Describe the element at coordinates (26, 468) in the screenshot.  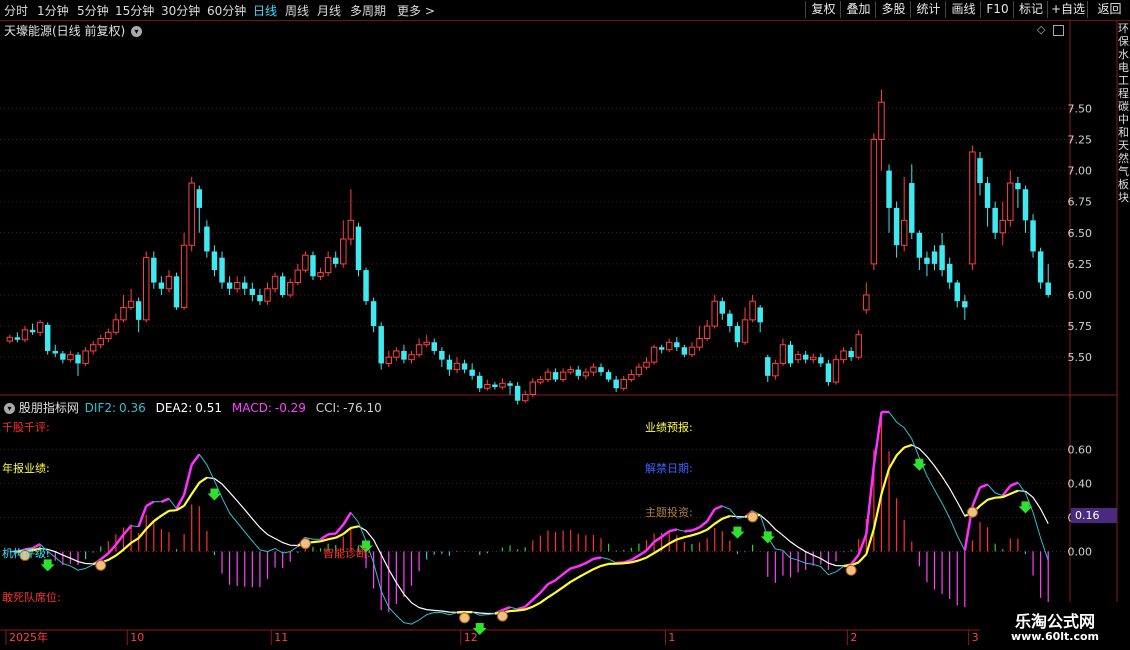
I see `label-nianbaoyeji: 年报业绩:` at that location.